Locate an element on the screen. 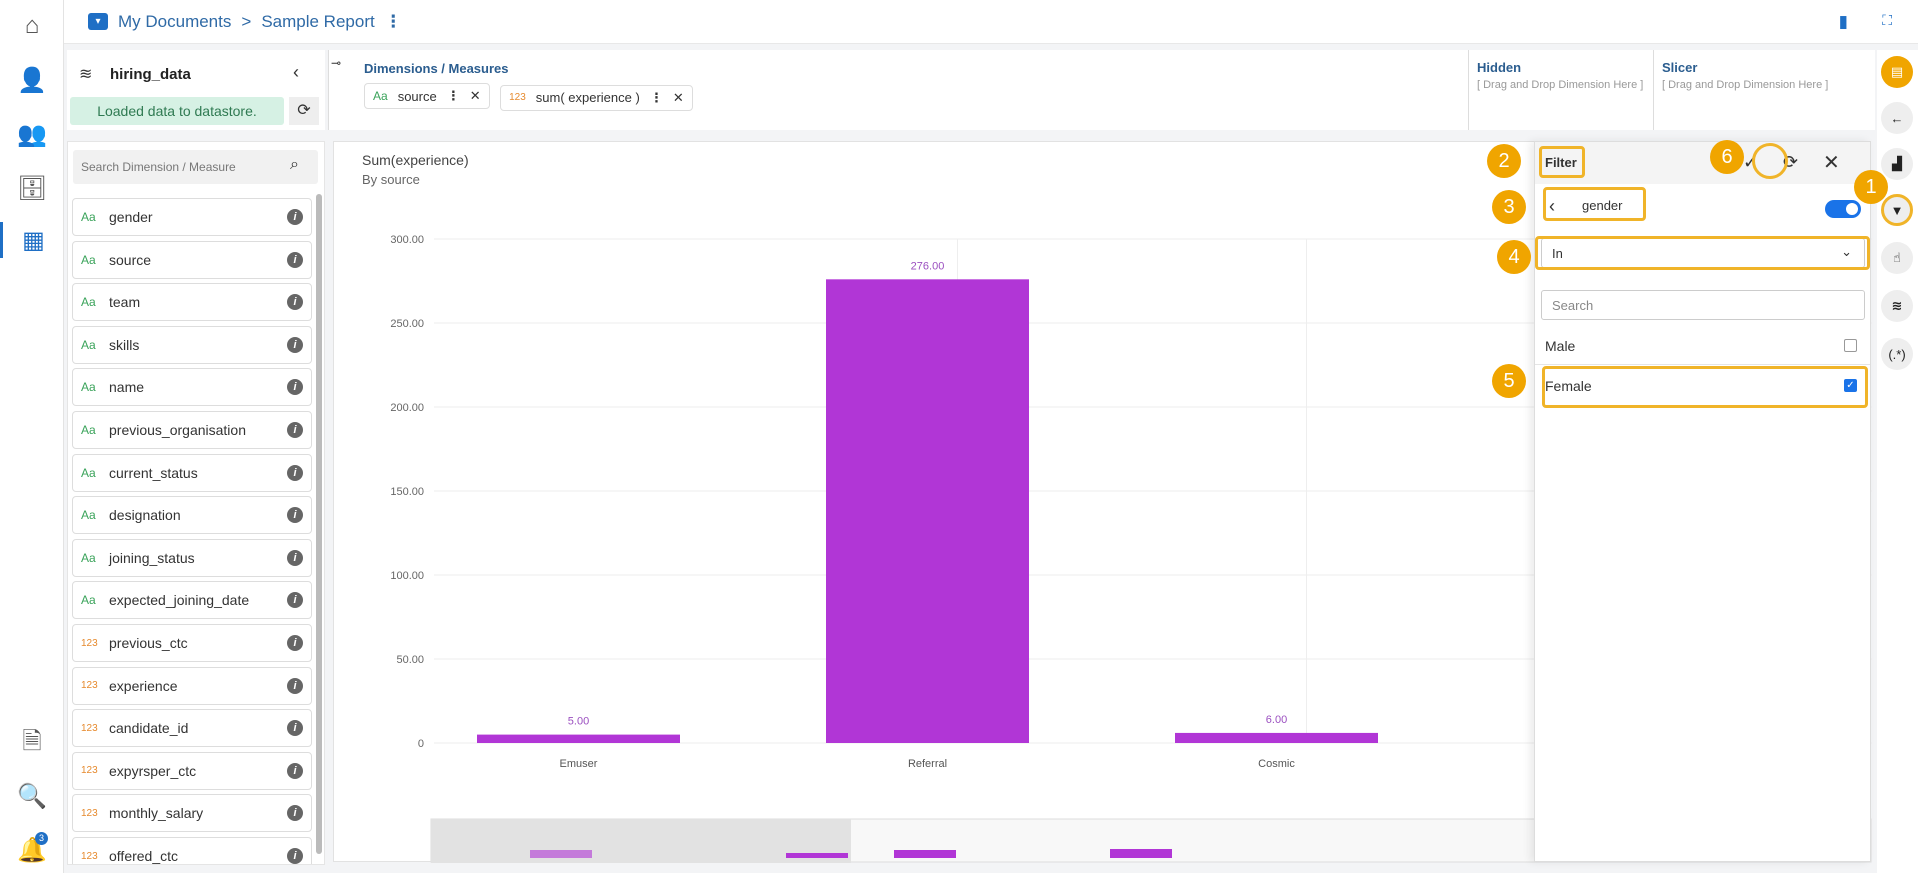  value-search-input: Search is located at coordinates (1703, 305).